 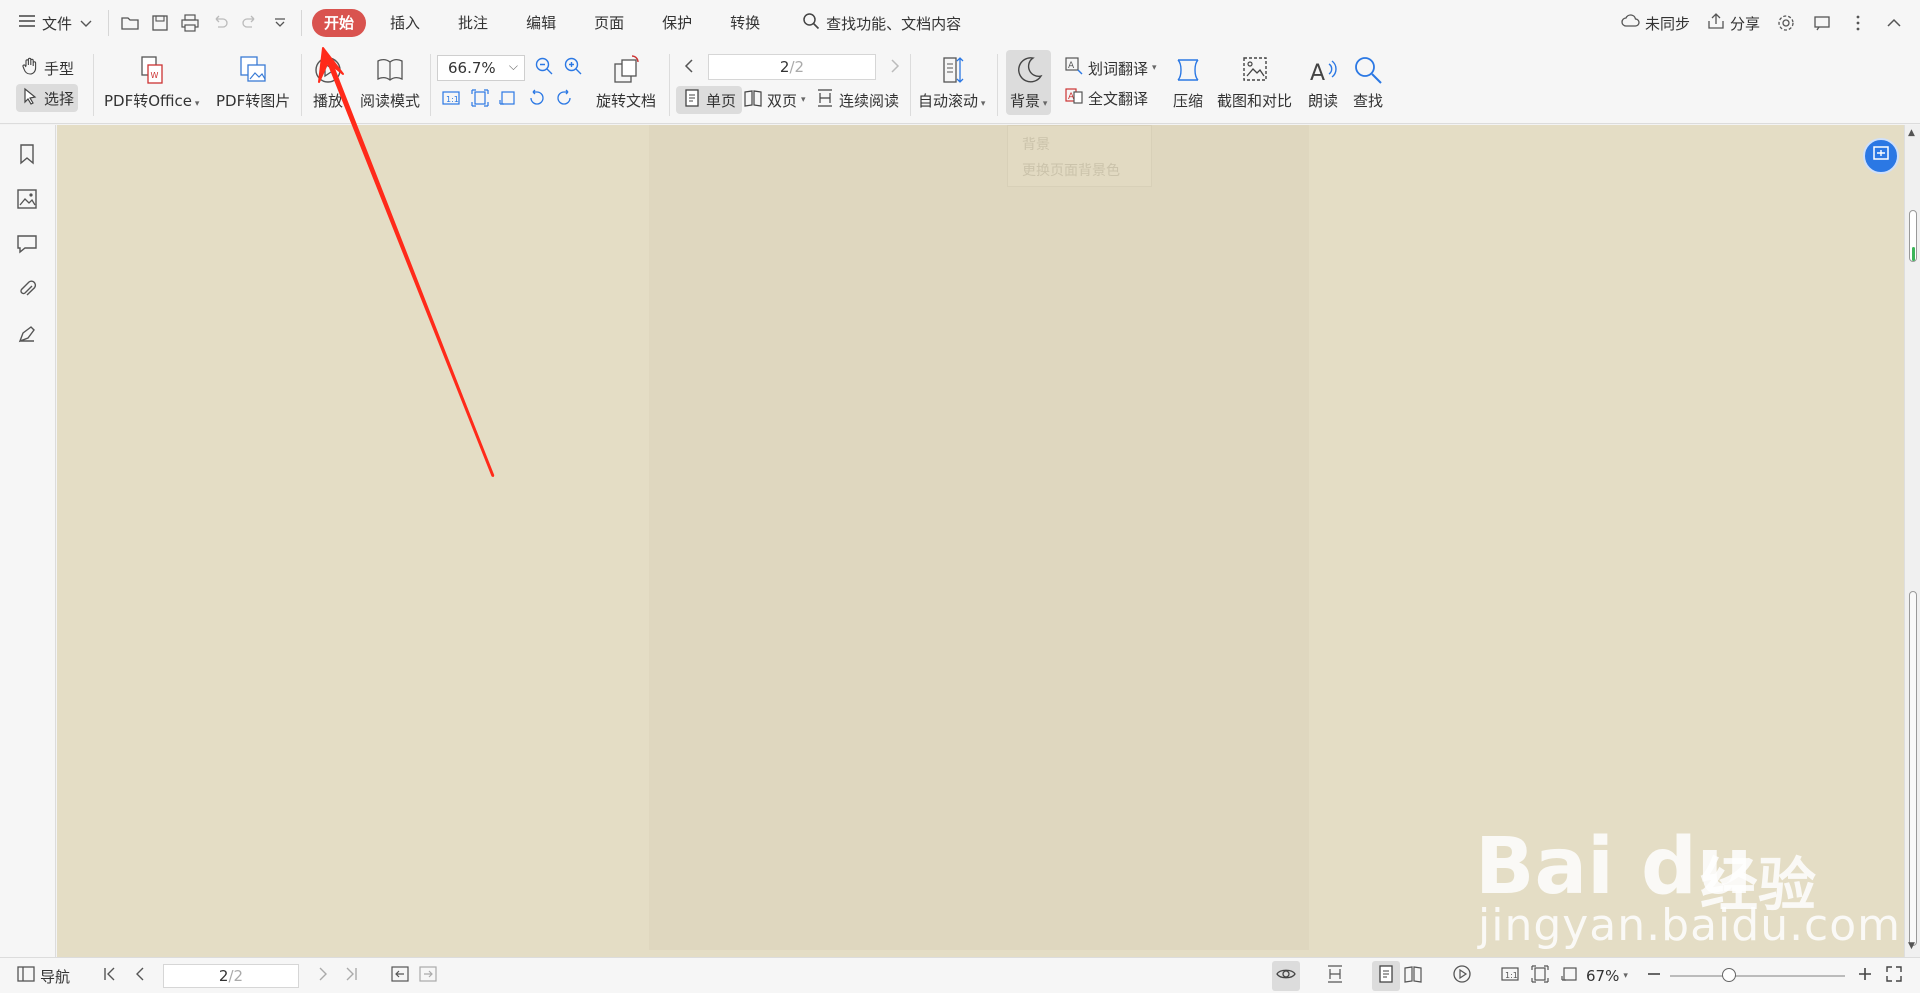 I want to click on last-page-button, so click(x=351, y=975).